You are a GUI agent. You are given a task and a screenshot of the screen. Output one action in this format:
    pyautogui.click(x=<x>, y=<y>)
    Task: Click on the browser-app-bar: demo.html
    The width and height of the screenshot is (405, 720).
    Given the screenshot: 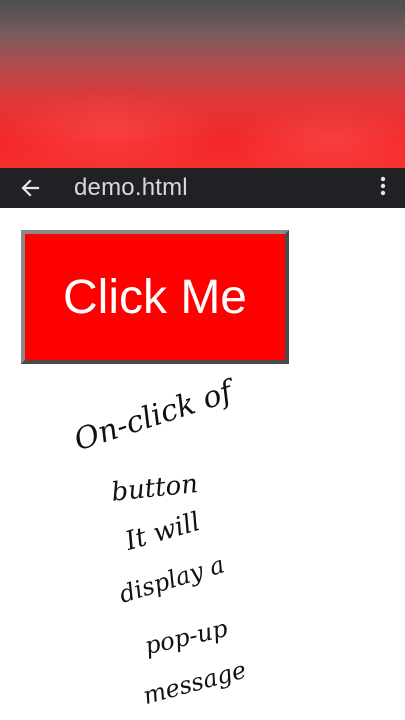 What is the action you would take?
    pyautogui.click(x=202, y=188)
    